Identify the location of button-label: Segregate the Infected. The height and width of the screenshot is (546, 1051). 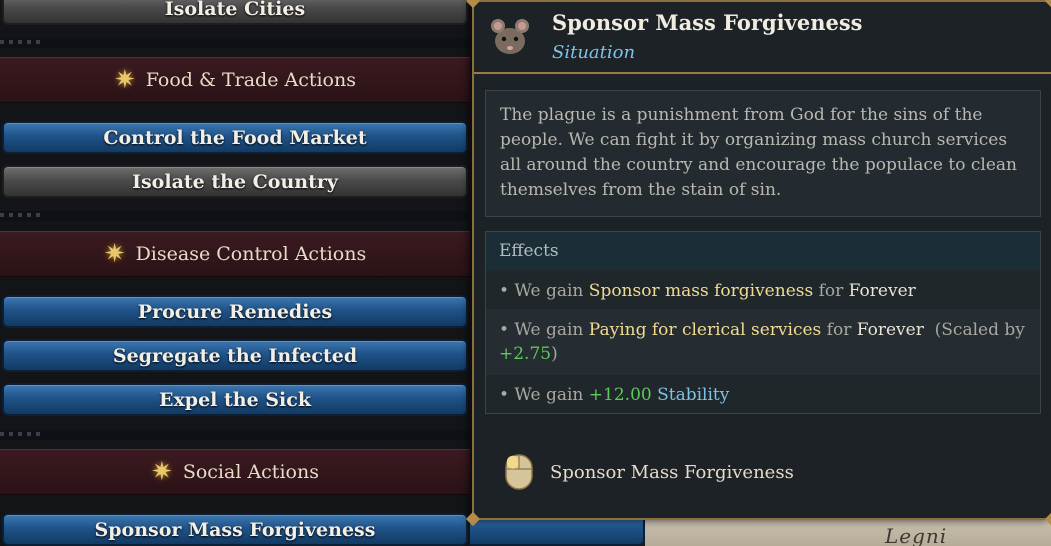
(235, 355).